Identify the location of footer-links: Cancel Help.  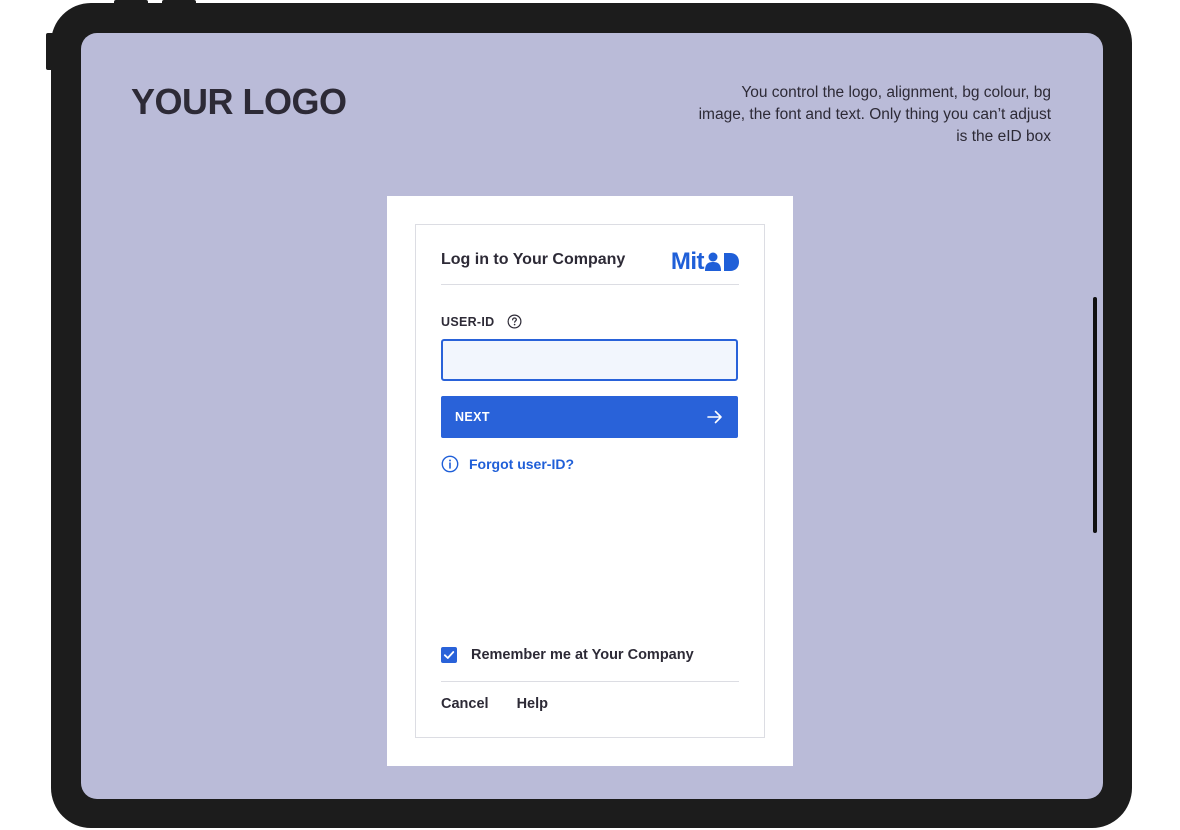
(508, 704).